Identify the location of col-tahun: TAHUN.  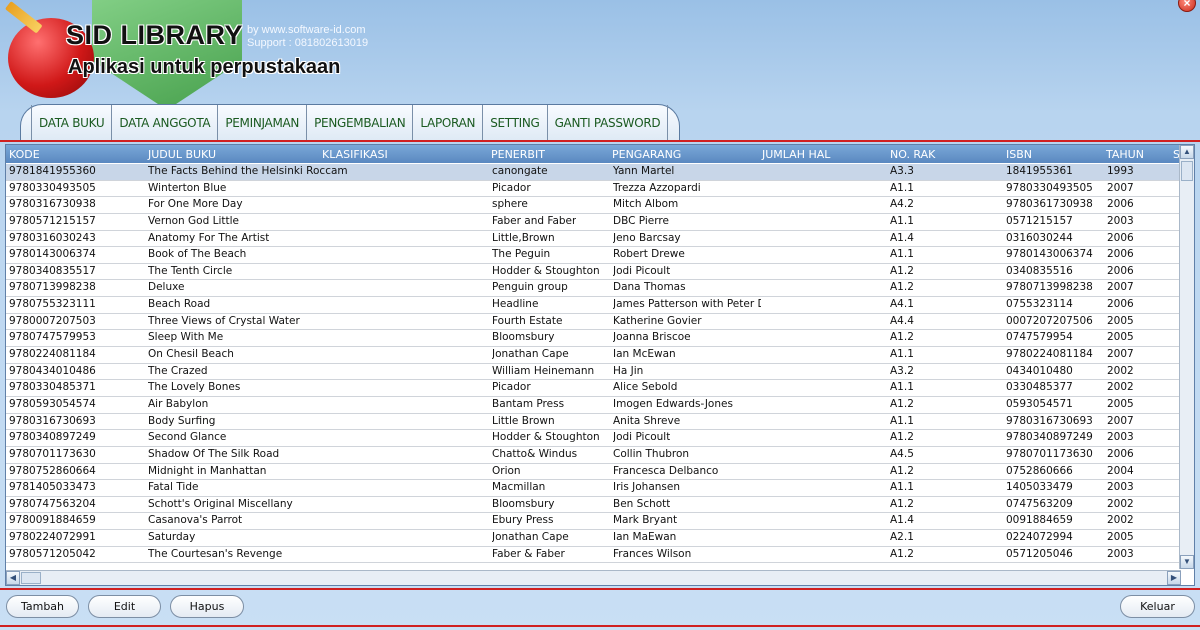
(1125, 154).